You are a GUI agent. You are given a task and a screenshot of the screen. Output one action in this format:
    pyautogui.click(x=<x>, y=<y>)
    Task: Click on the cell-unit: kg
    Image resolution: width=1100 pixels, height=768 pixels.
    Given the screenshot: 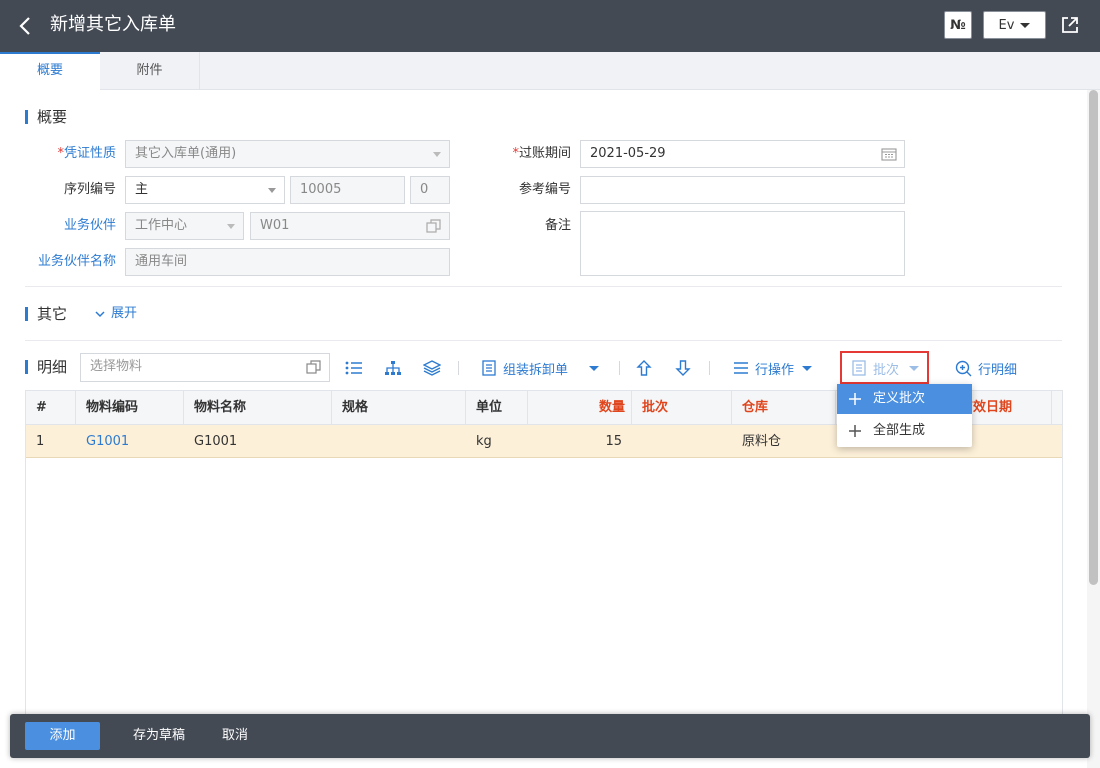 What is the action you would take?
    pyautogui.click(x=484, y=441)
    